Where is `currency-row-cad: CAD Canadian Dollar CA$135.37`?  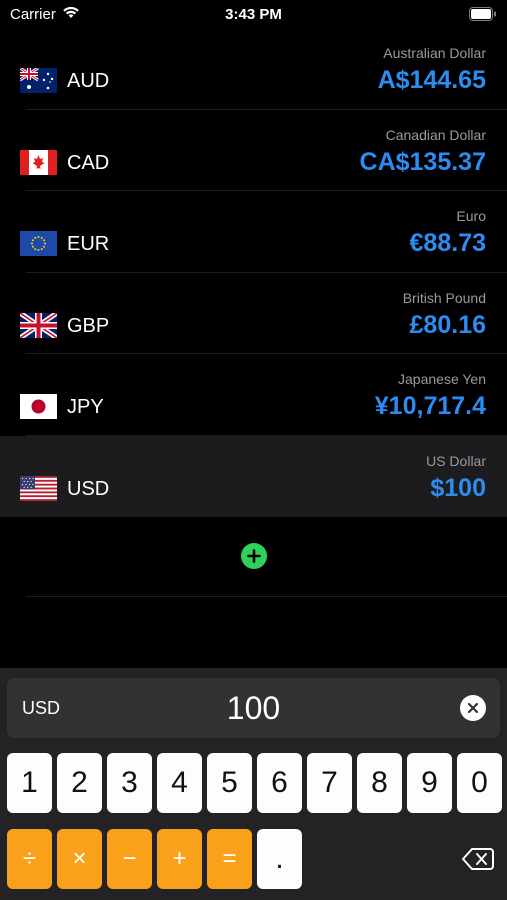
currency-row-cad: CAD Canadian Dollar CA$135.37 is located at coordinates (253, 150).